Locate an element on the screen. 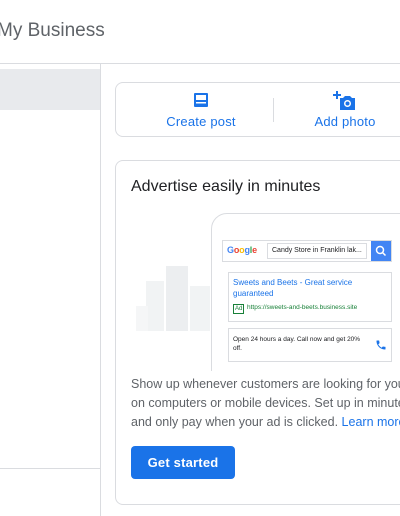 Image resolution: width=400 pixels, height=516 pixels. add-photo-button: Add photo is located at coordinates (345, 111).